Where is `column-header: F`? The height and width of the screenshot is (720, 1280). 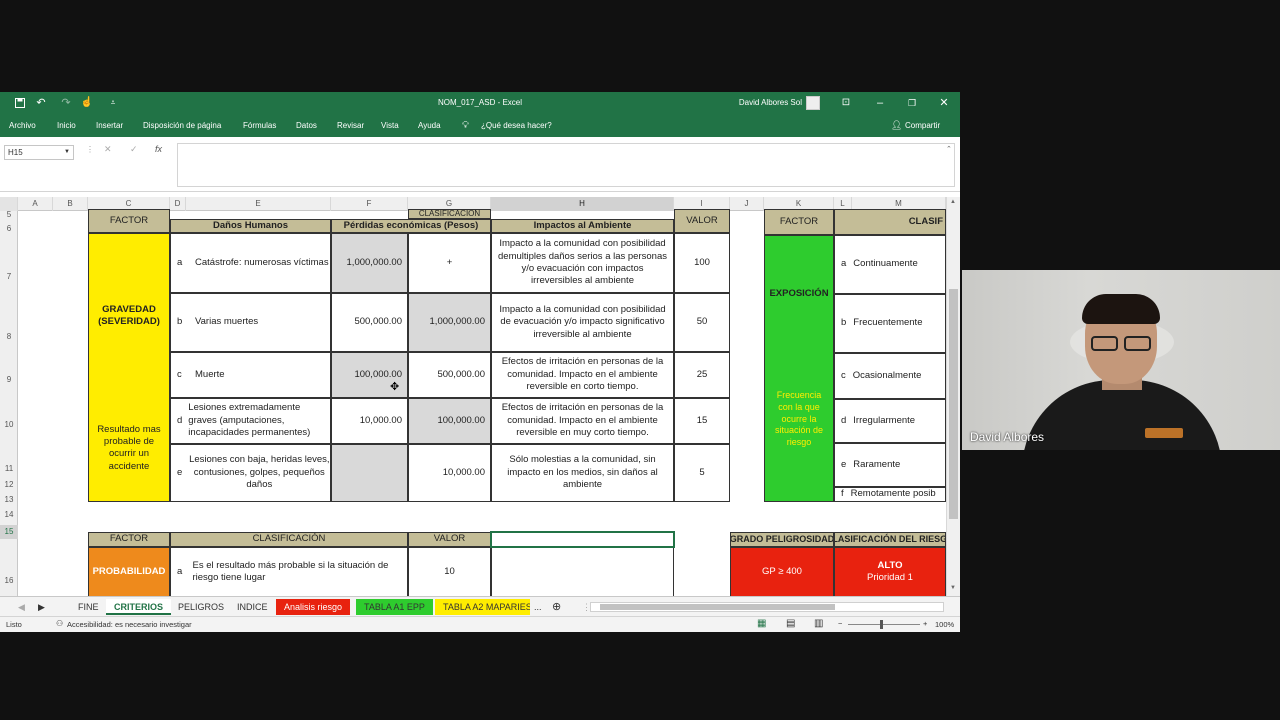
column-header: F is located at coordinates (369, 204).